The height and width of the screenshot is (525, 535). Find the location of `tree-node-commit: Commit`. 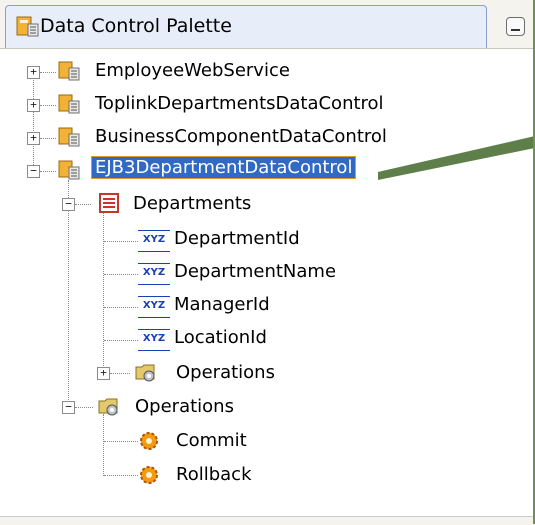

tree-node-commit: Commit is located at coordinates (211, 440).